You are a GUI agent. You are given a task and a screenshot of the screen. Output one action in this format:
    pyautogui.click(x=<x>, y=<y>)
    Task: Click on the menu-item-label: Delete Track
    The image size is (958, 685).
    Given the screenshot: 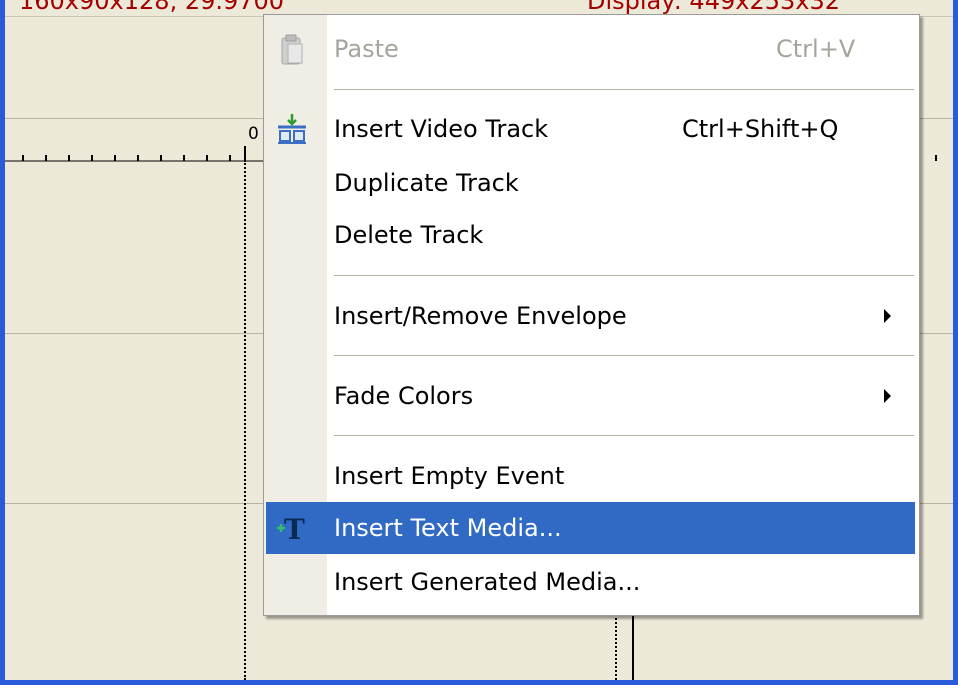 What is the action you would take?
    pyautogui.click(x=409, y=235)
    